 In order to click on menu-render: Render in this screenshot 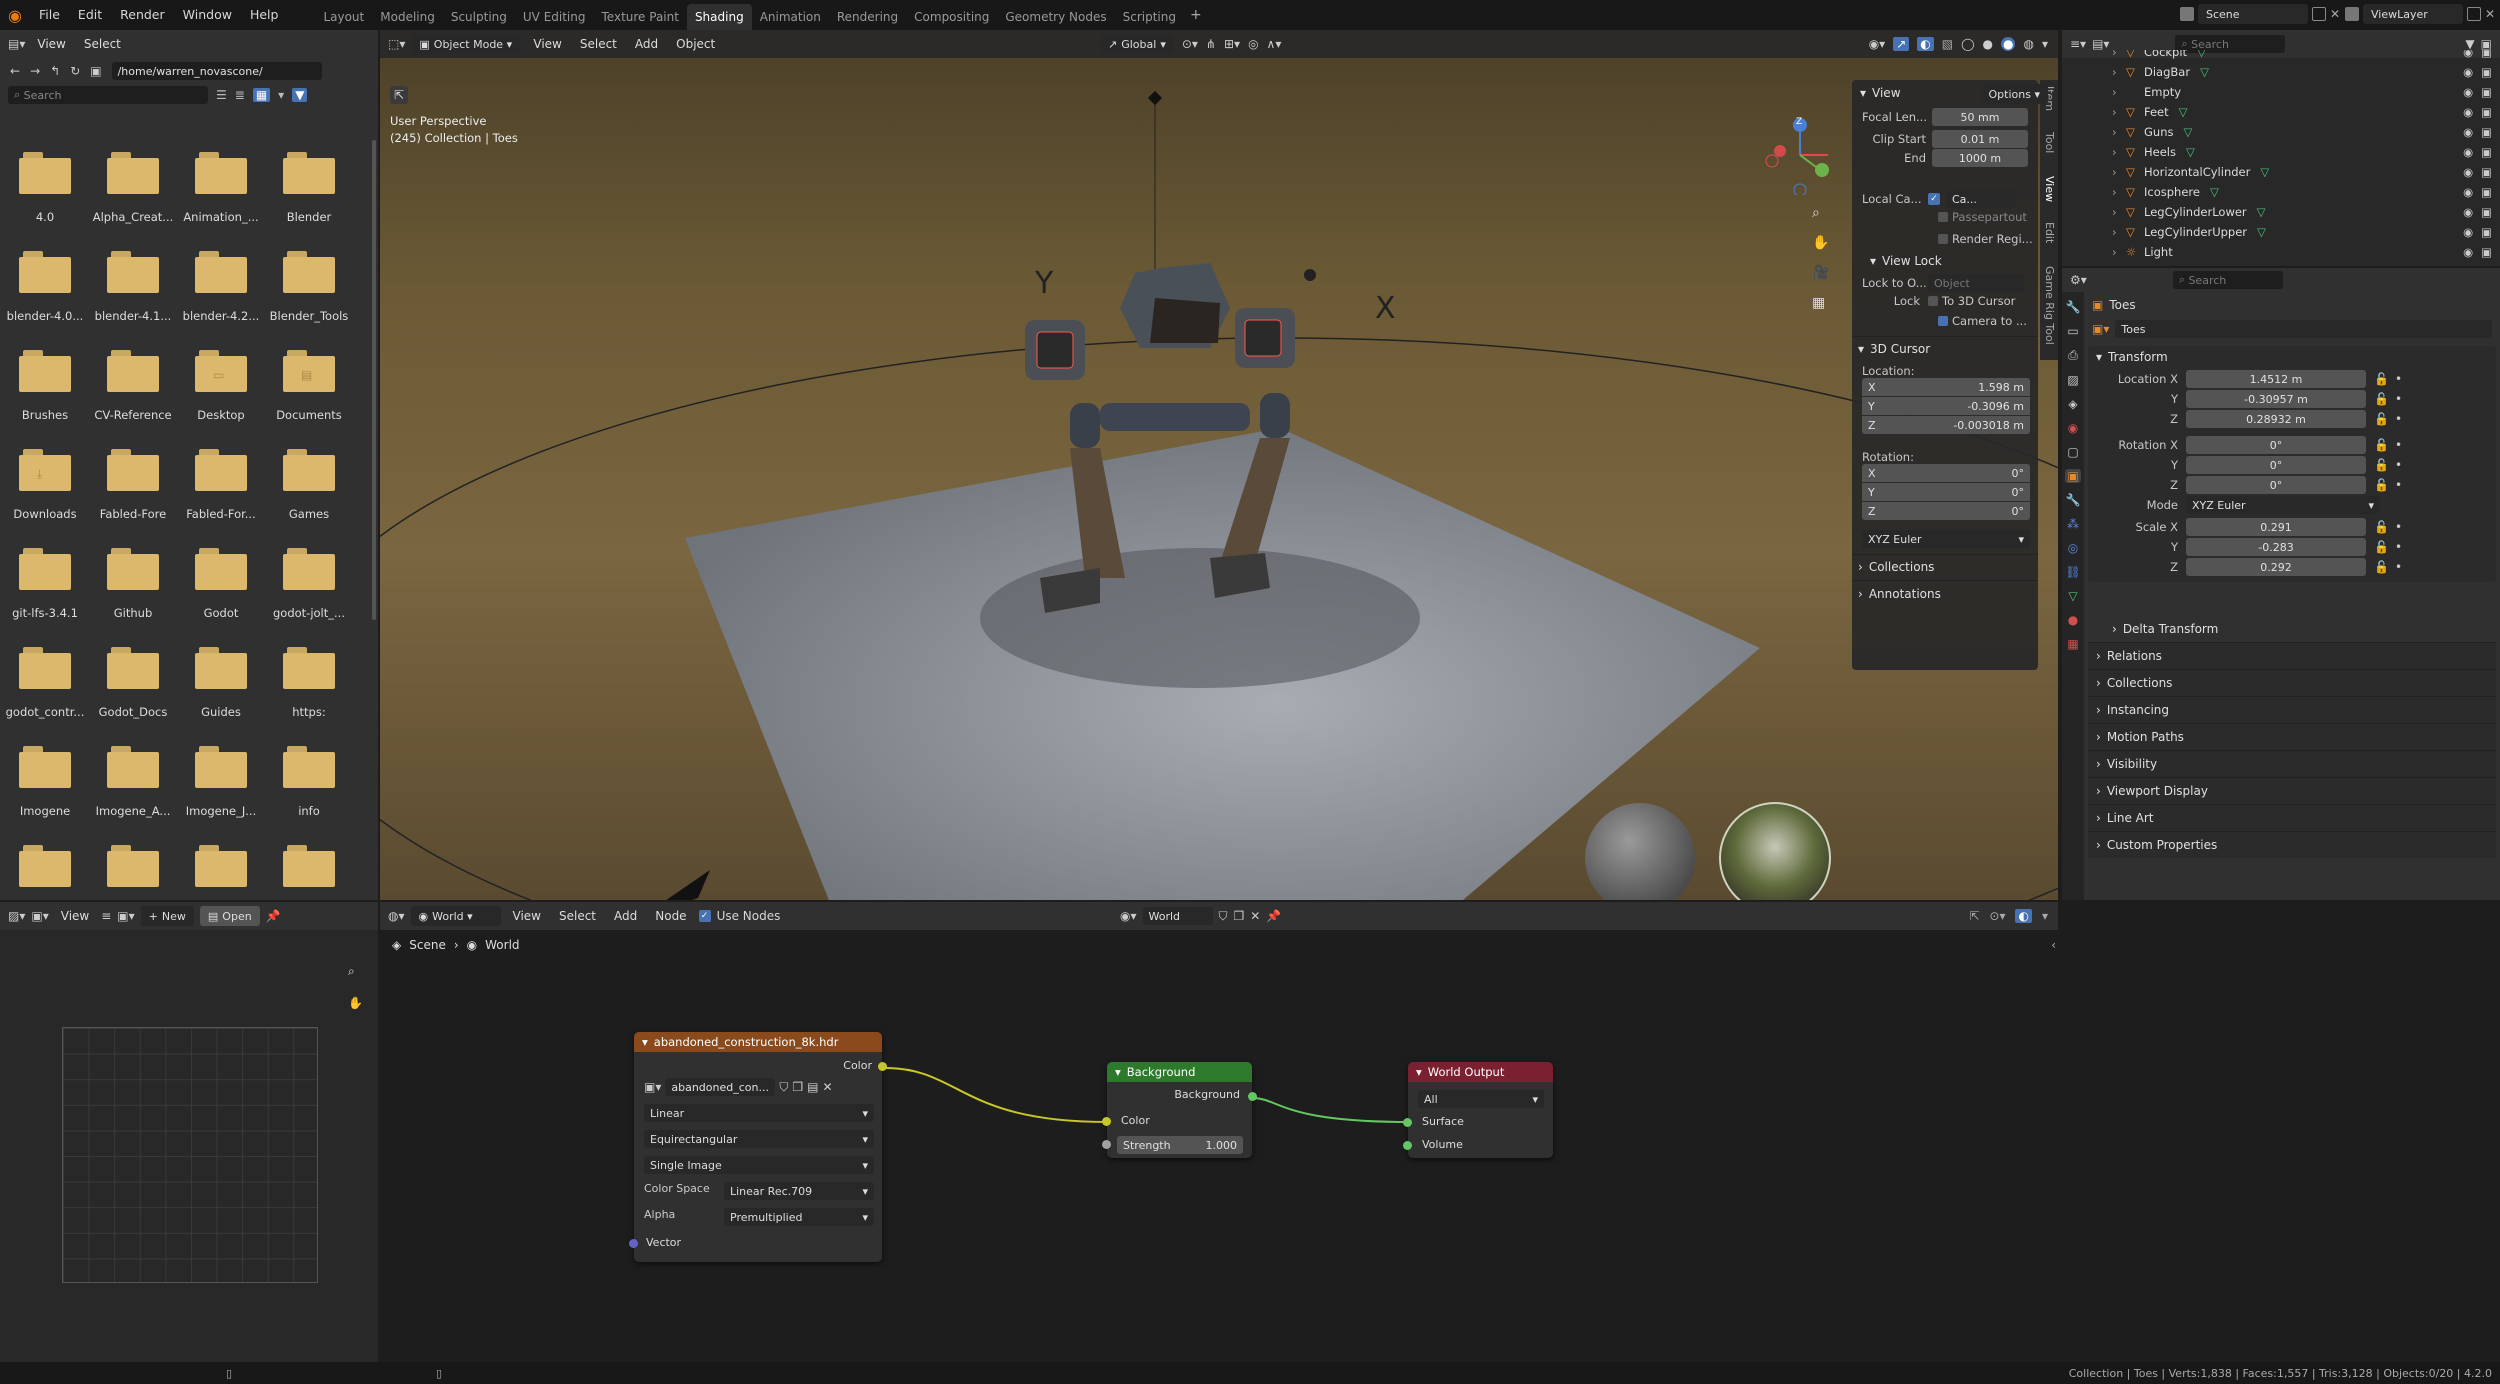, I will do `click(142, 15)`.